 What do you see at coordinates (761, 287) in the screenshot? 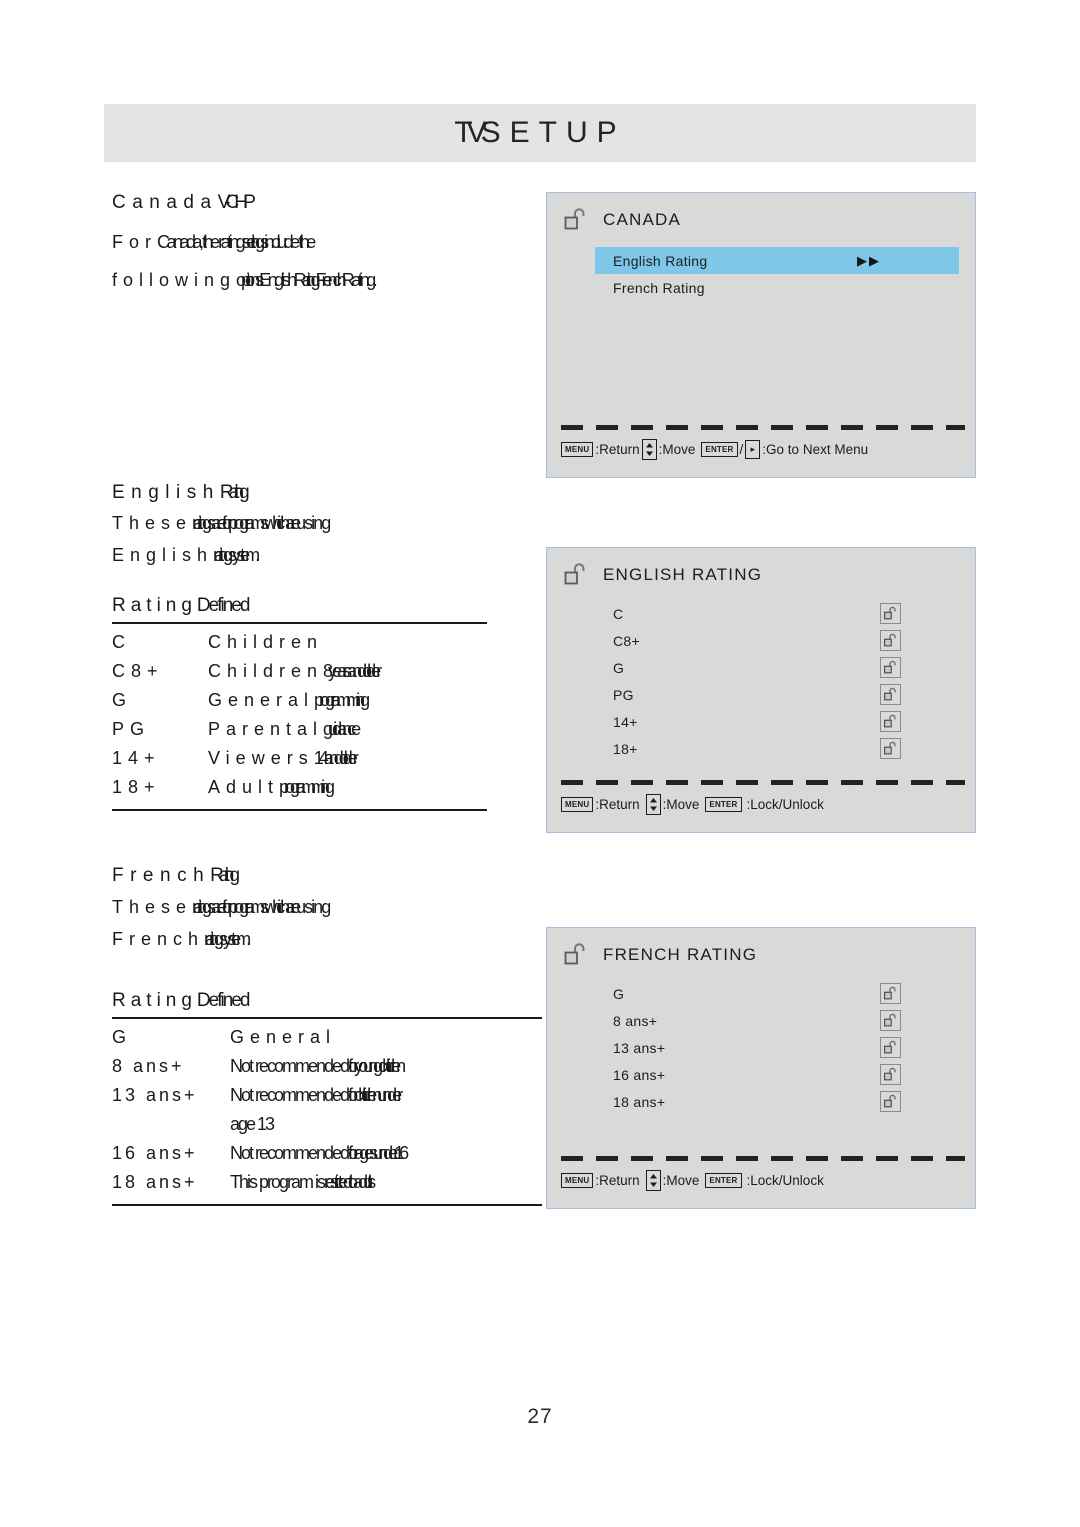
I see `osd-menu-item-french-rating: French Rating` at bounding box center [761, 287].